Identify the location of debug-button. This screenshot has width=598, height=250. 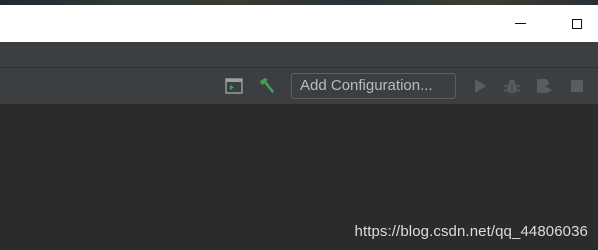
(512, 86).